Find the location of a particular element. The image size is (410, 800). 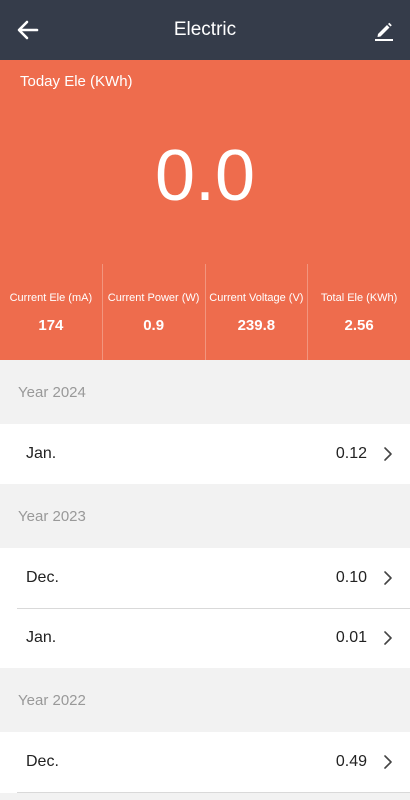

stat-current-voltage: Current Voltage (V) 239.8 is located at coordinates (257, 312).